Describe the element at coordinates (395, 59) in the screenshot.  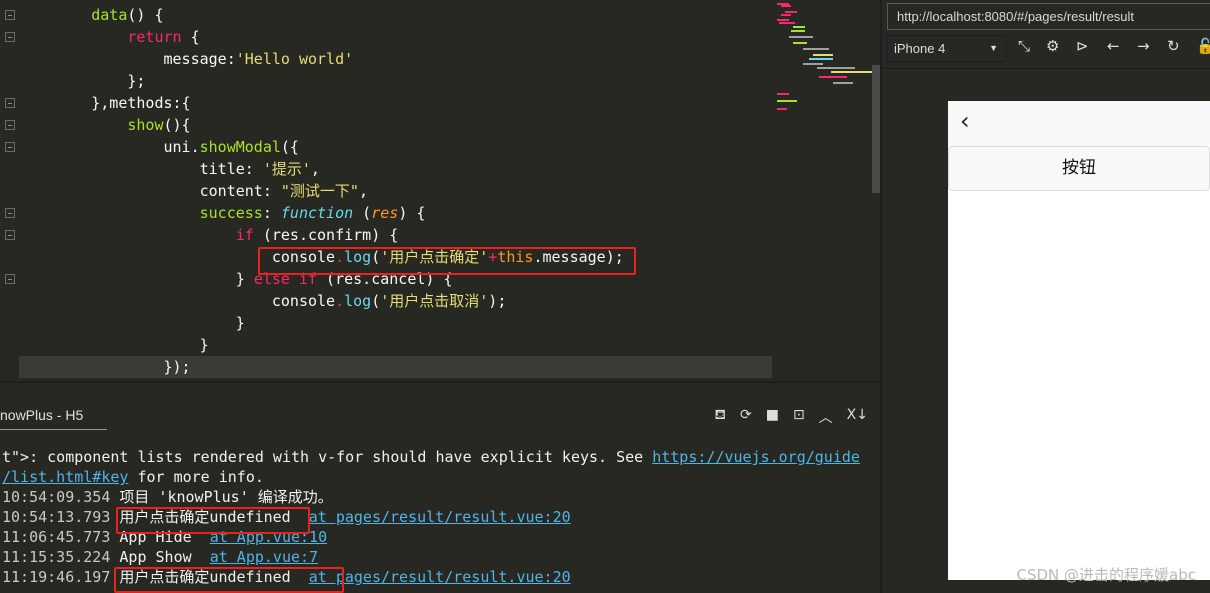
I see `code-line: message:'Hello world'` at that location.